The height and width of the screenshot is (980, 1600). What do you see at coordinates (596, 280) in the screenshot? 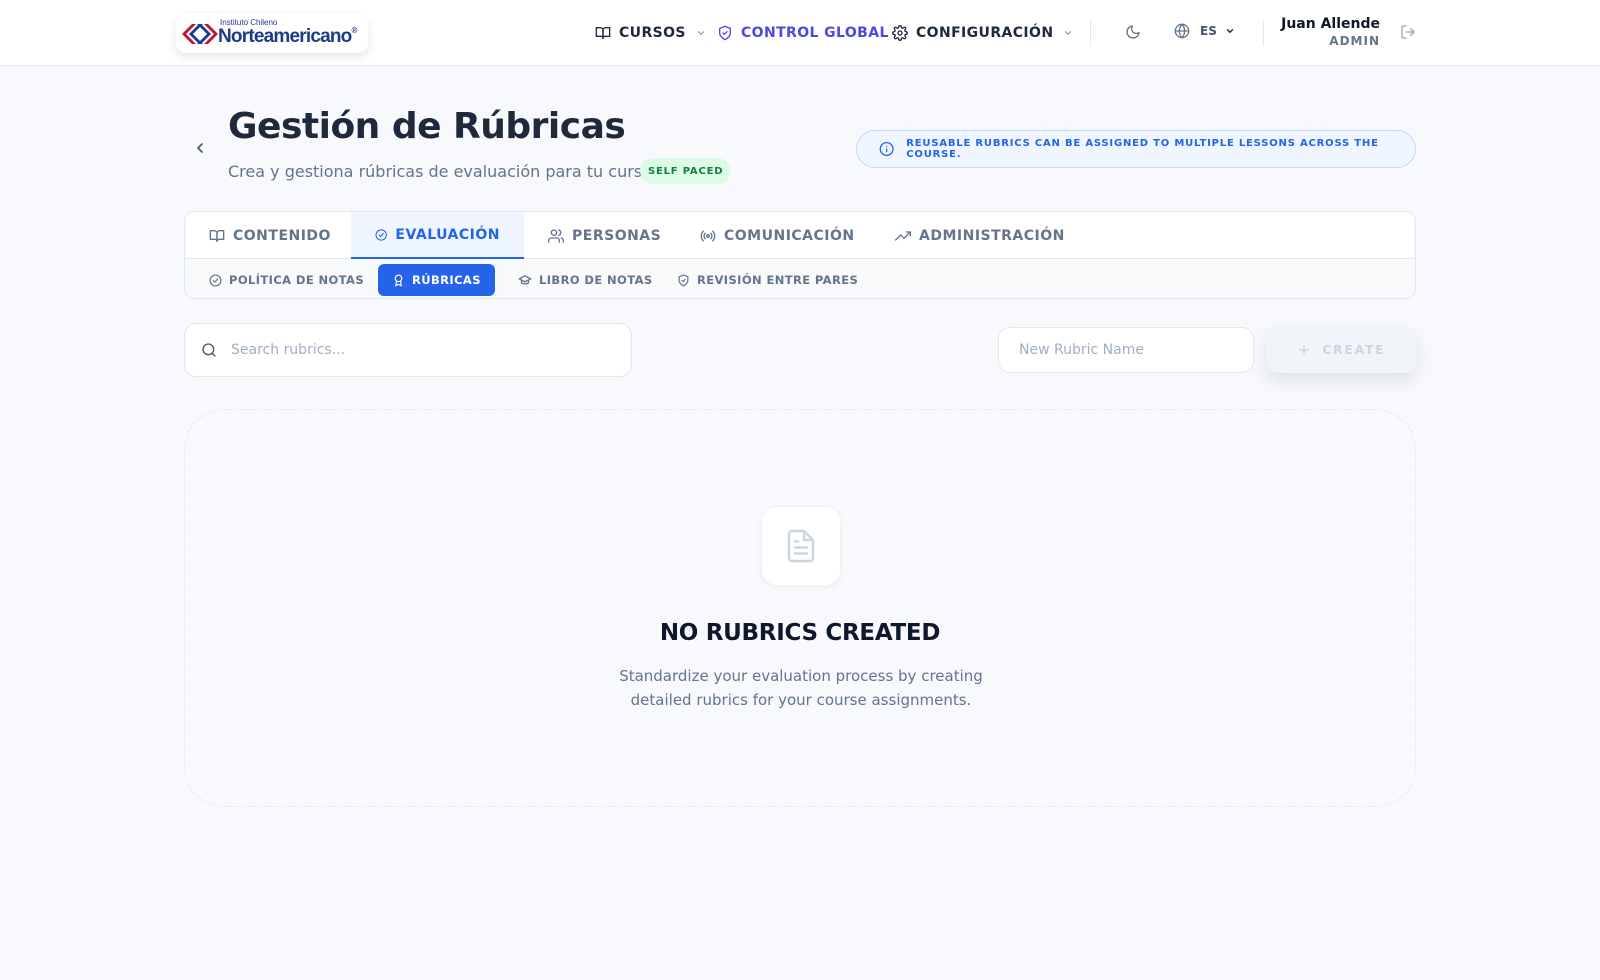
I see `subtab-label: LIBRO DE NOTAS` at bounding box center [596, 280].